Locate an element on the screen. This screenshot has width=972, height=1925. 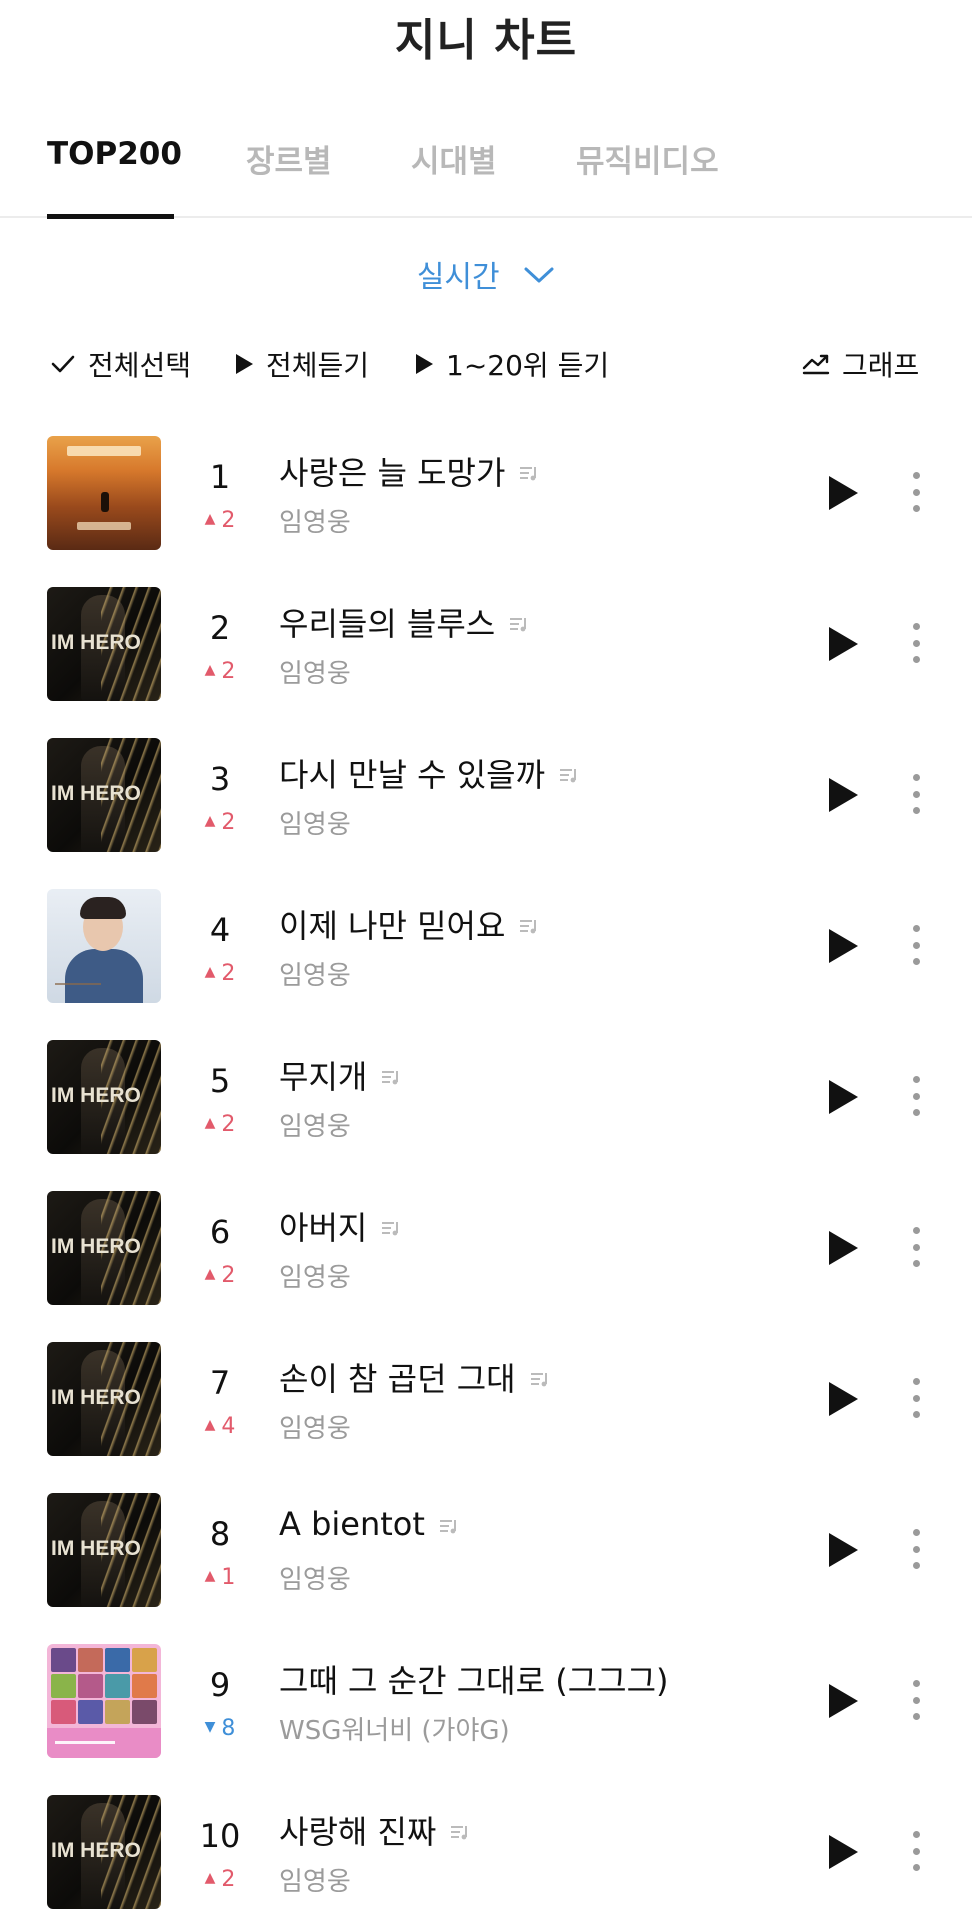
list-item: 9 ▼ 8 그때 그 순간 그대로 (그그그) WSG워너비 (가야G) is located at coordinates (486, 1713).